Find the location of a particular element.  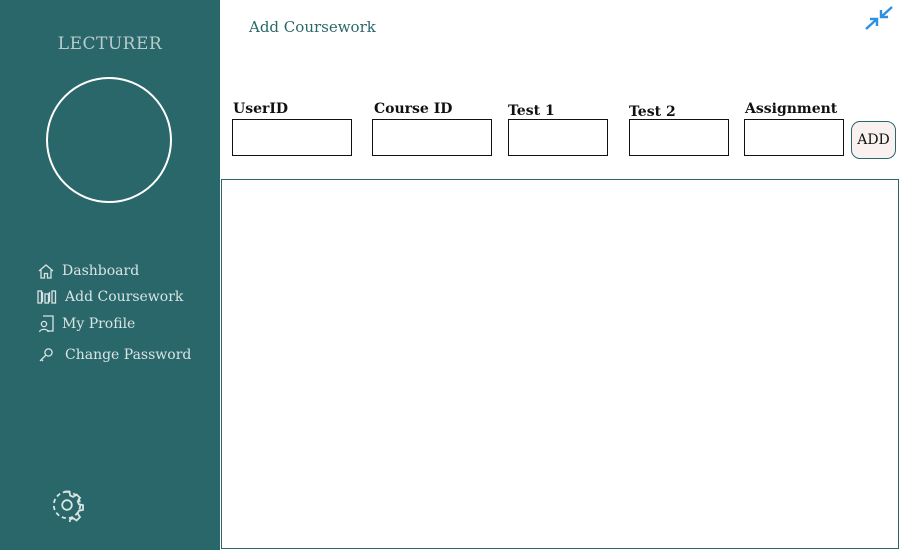

sidebar-item-label: Dashboard is located at coordinates (101, 271).